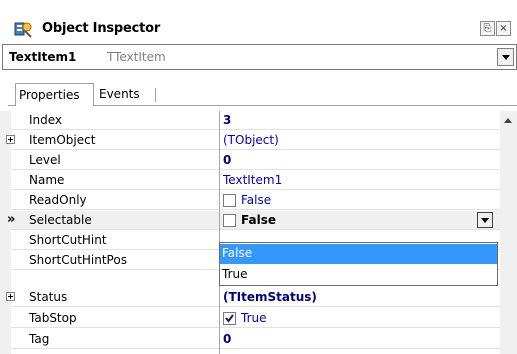 Image resolution: width=517 pixels, height=354 pixels. What do you see at coordinates (508, 232) in the screenshot?
I see `vertical-scrollbar` at bounding box center [508, 232].